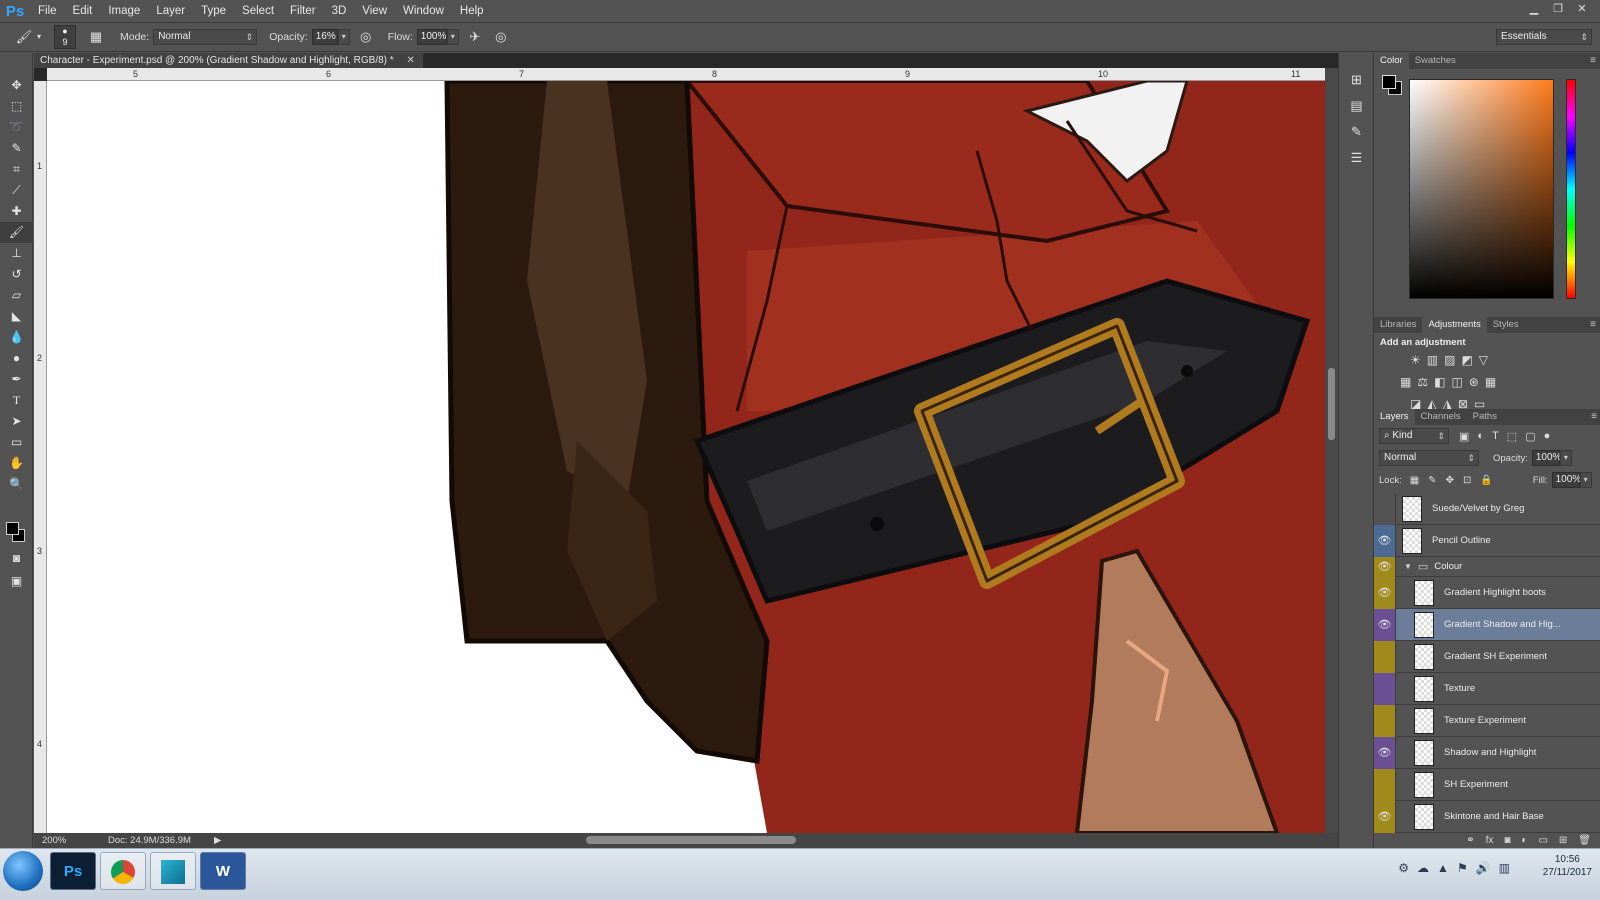 The image size is (1600, 900). I want to click on vertical-scrollbar, so click(1331, 450).